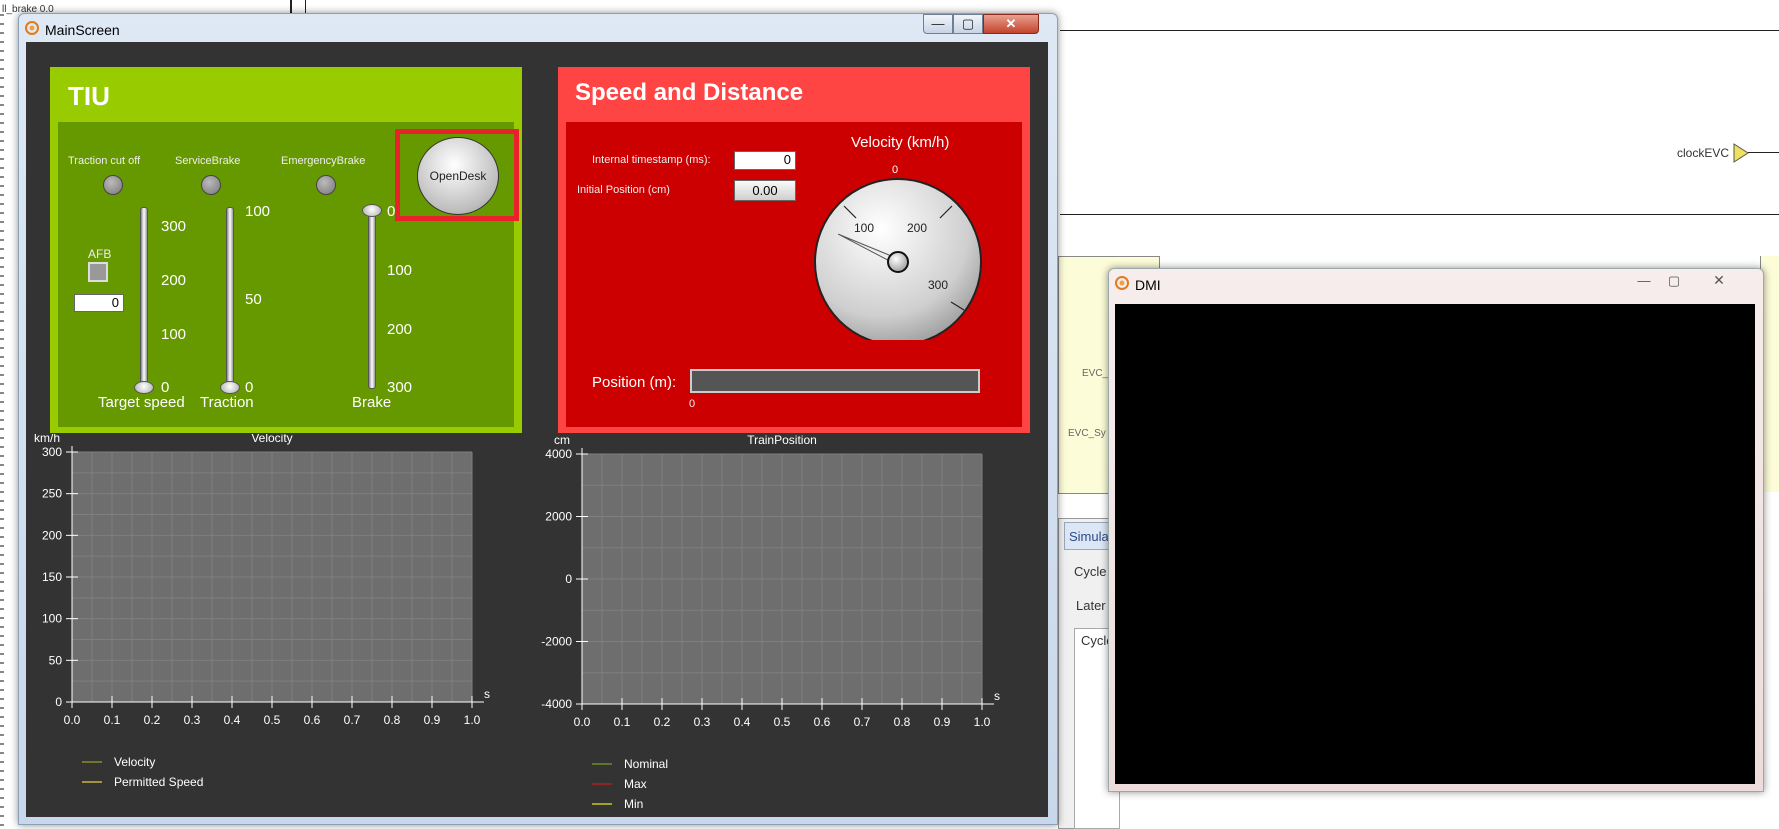 This screenshot has width=1779, height=829. Describe the element at coordinates (372, 298) in the screenshot. I see `brake-slider-track` at that location.